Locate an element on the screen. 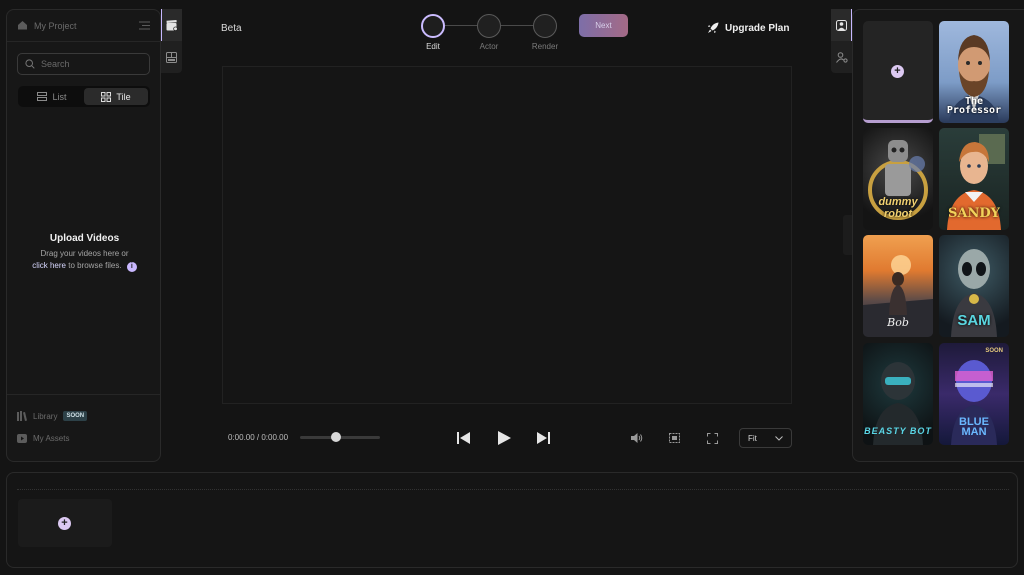  layout-icon is located at coordinates (171, 57).